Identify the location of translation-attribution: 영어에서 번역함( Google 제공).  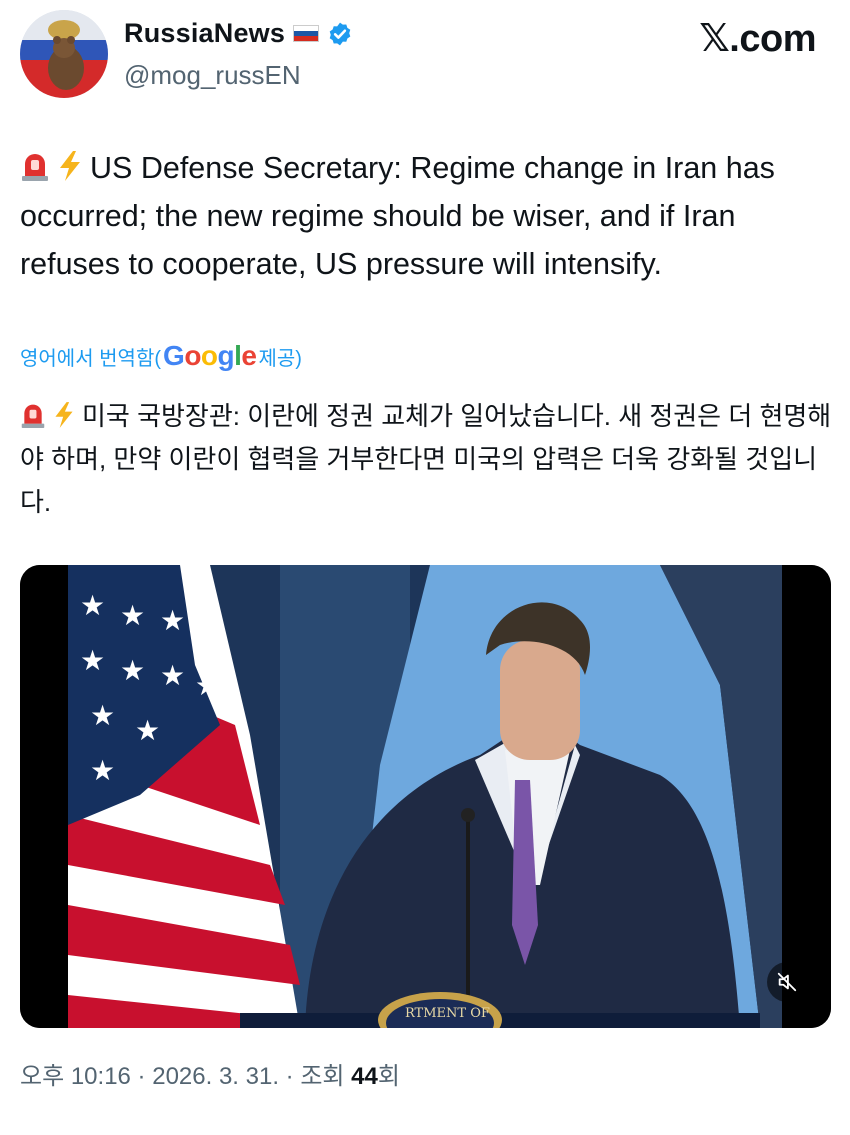
(161, 356).